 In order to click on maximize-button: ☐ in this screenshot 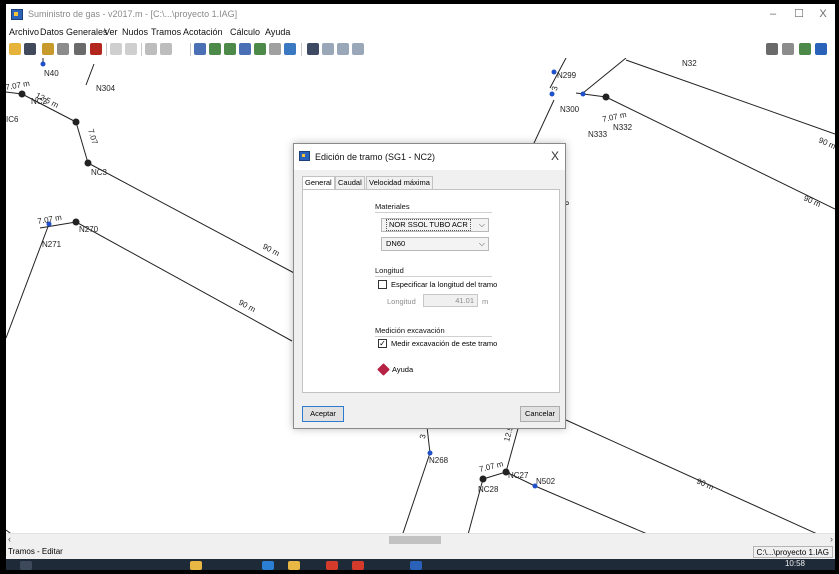, I will do `click(799, 14)`.